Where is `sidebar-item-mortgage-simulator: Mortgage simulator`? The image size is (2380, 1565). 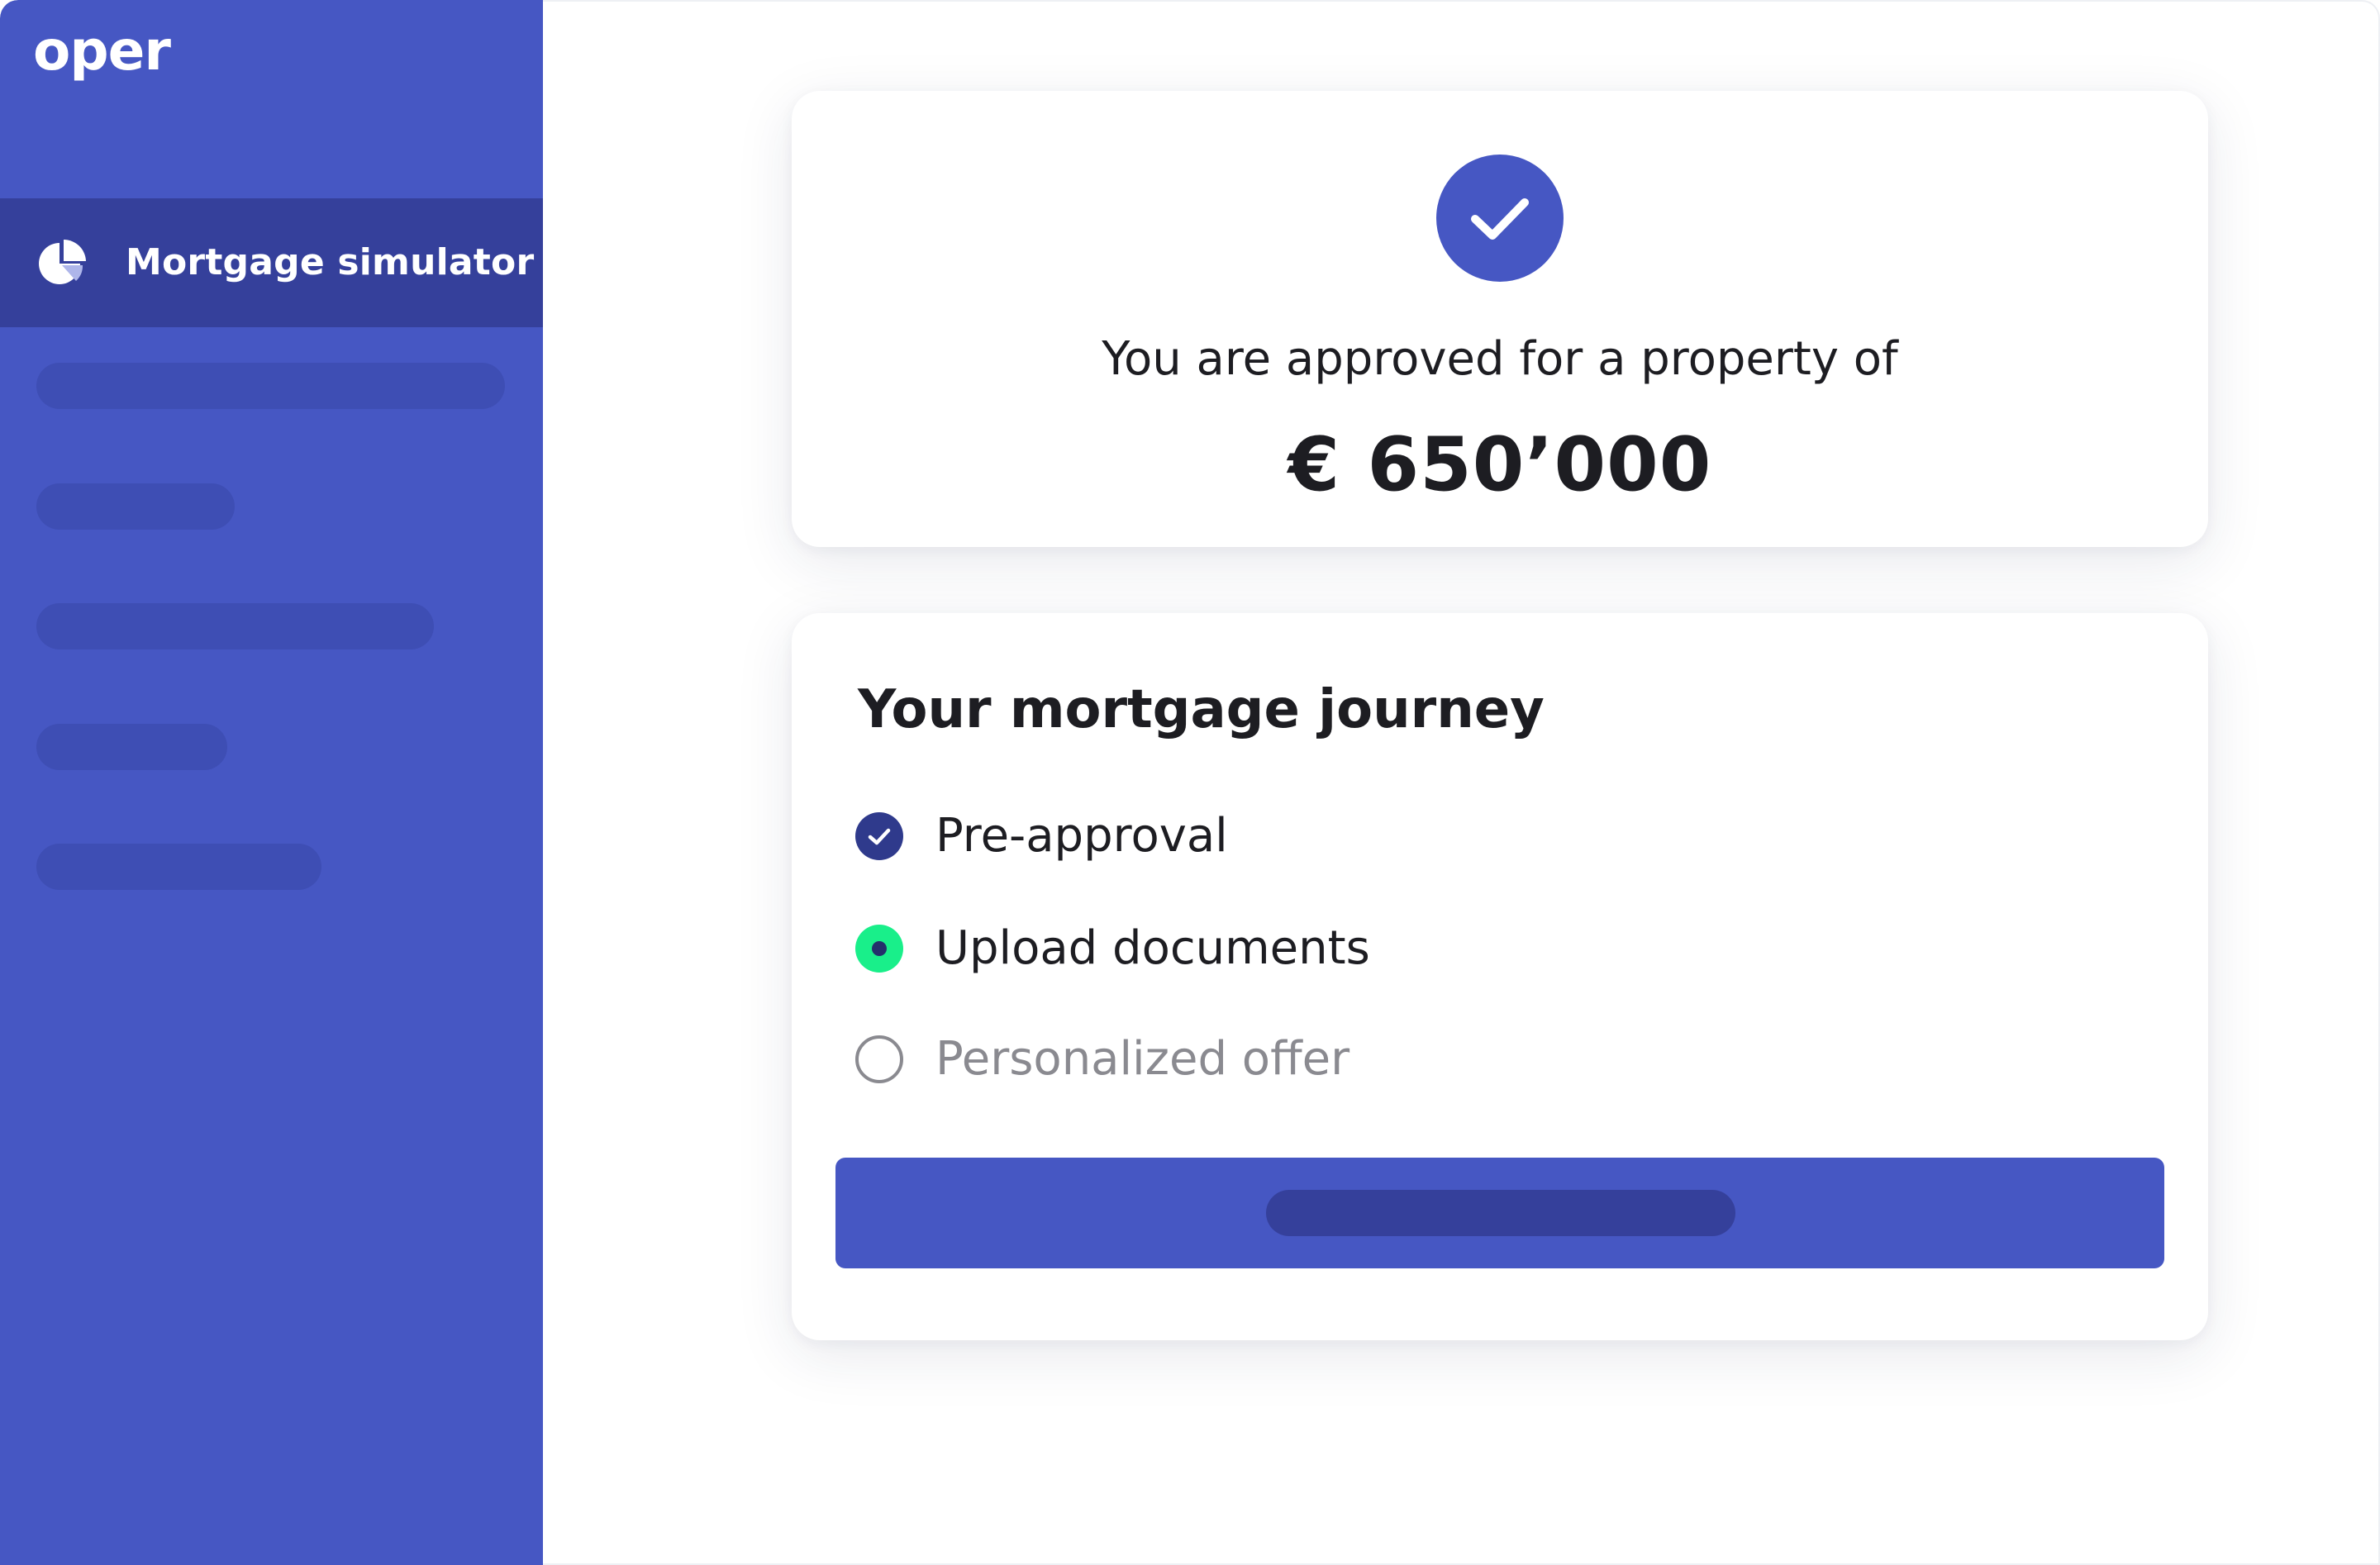 sidebar-item-mortgage-simulator: Mortgage simulator is located at coordinates (271, 262).